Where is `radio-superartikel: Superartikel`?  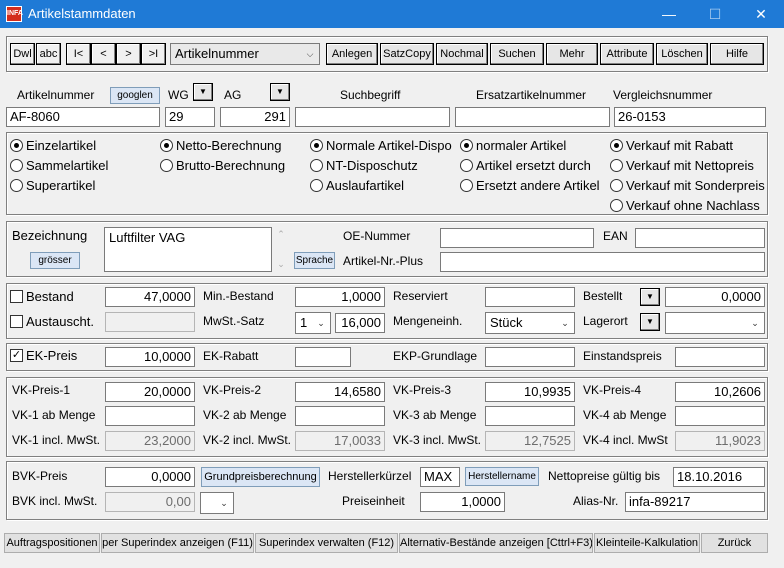 radio-superartikel: Superartikel is located at coordinates (52, 185).